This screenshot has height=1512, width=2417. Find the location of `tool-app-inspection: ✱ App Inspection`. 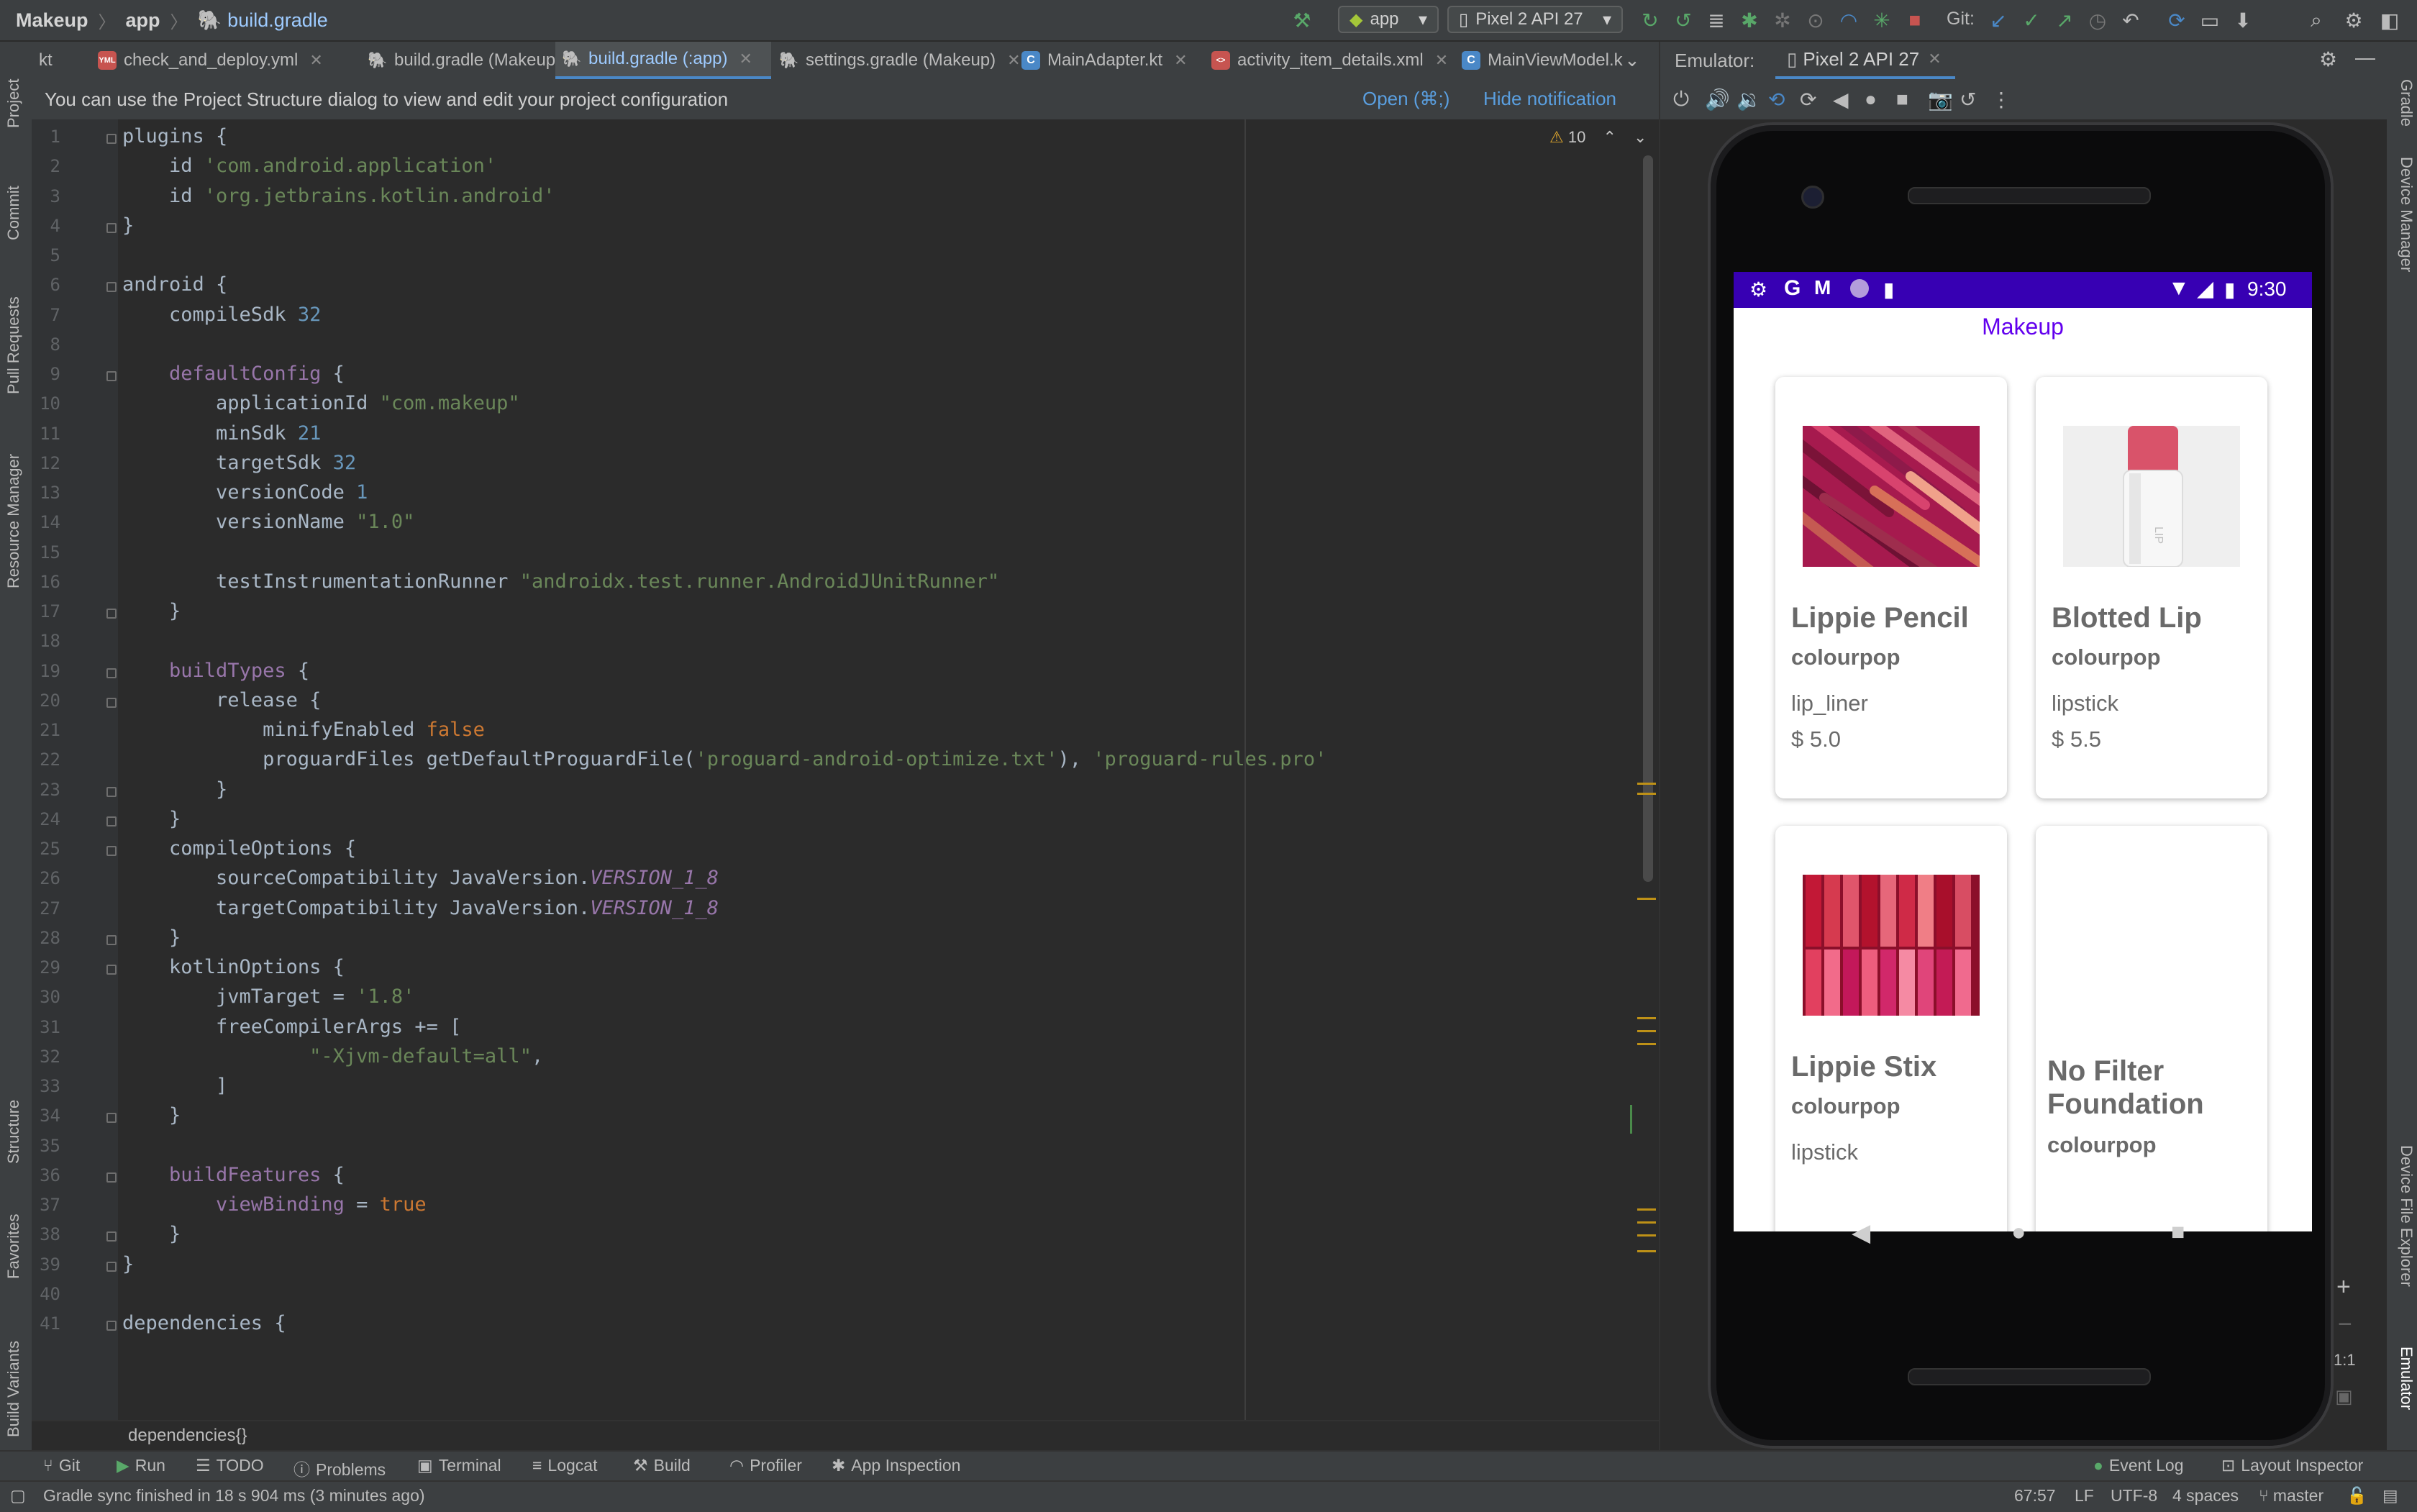

tool-app-inspection: ✱ App Inspection is located at coordinates (896, 1465).